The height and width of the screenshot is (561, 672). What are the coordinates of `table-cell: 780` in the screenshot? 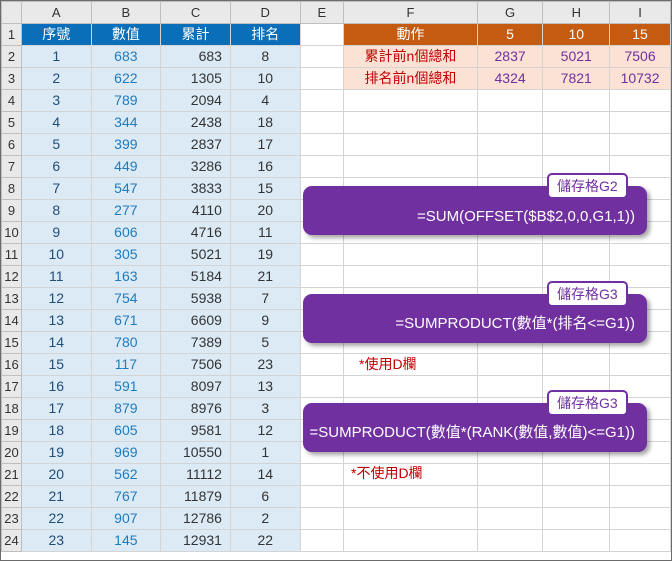 It's located at (126, 342).